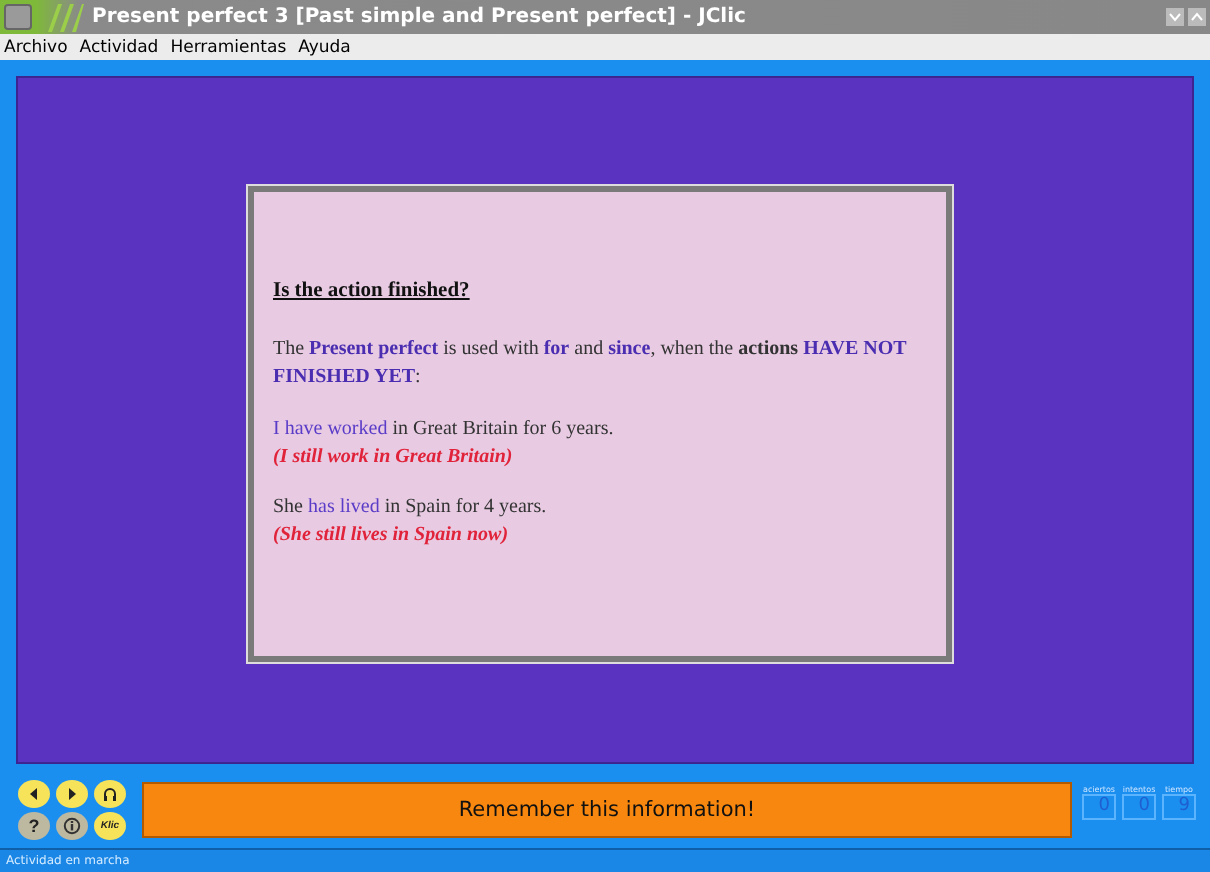 The width and height of the screenshot is (1210, 872). I want to click on message-box: Remember this information!, so click(607, 810).